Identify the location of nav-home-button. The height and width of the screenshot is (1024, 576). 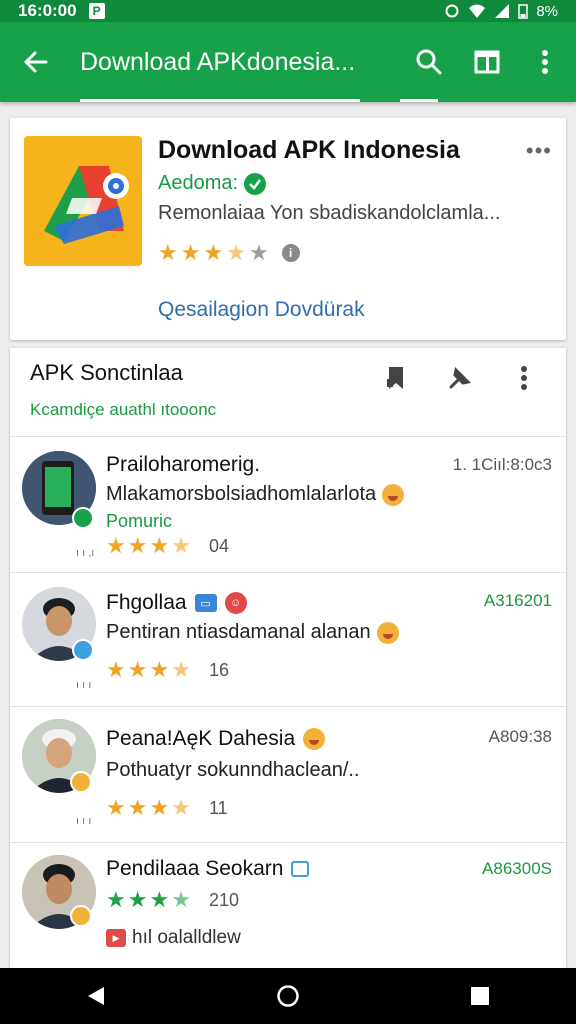
(288, 996).